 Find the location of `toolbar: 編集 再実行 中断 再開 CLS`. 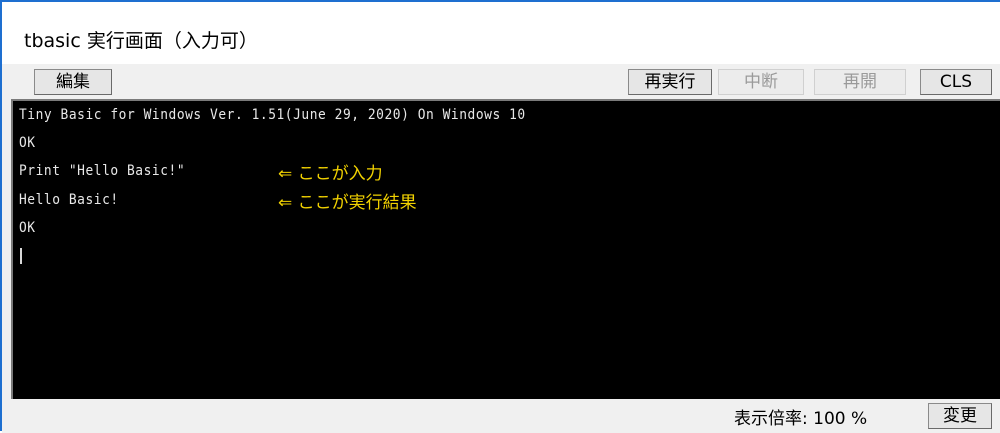

toolbar: 編集 再実行 中断 再開 CLS is located at coordinates (501, 81).